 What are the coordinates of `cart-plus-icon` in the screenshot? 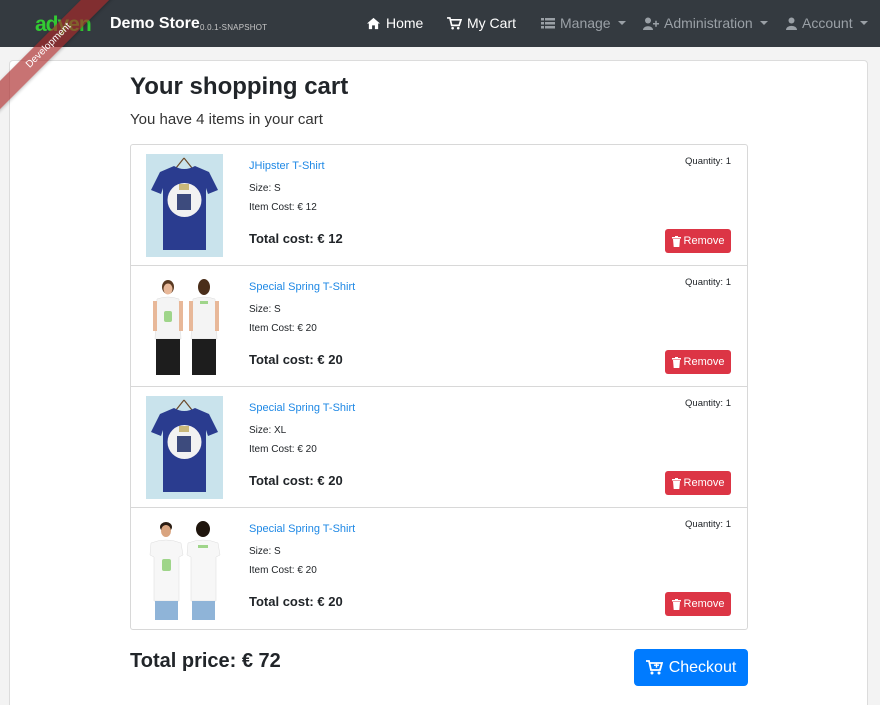 It's located at (654, 667).